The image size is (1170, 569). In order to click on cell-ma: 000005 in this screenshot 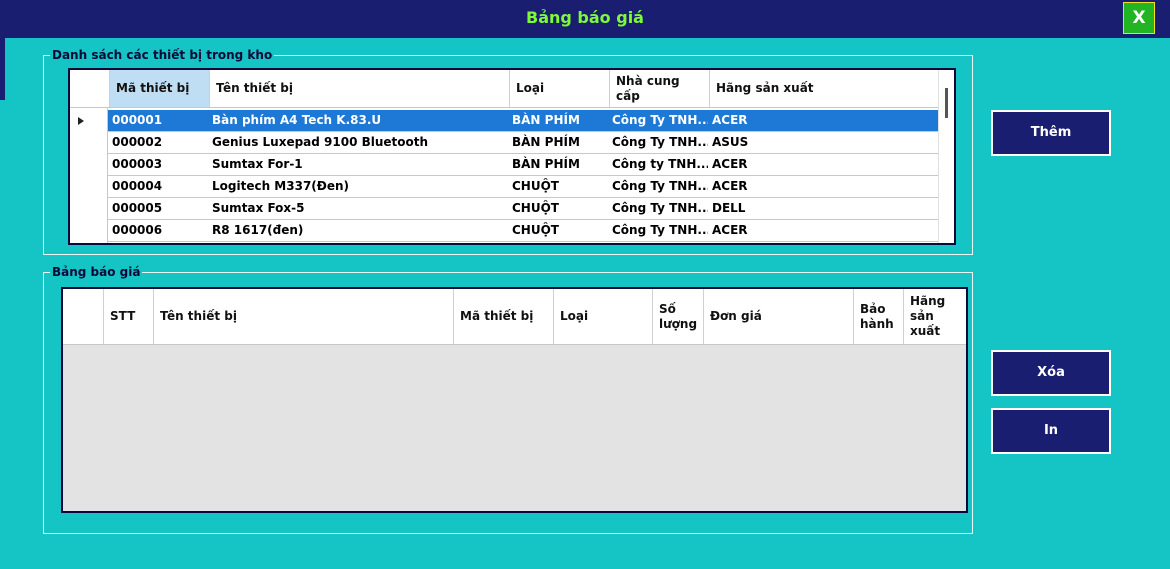, I will do `click(137, 208)`.